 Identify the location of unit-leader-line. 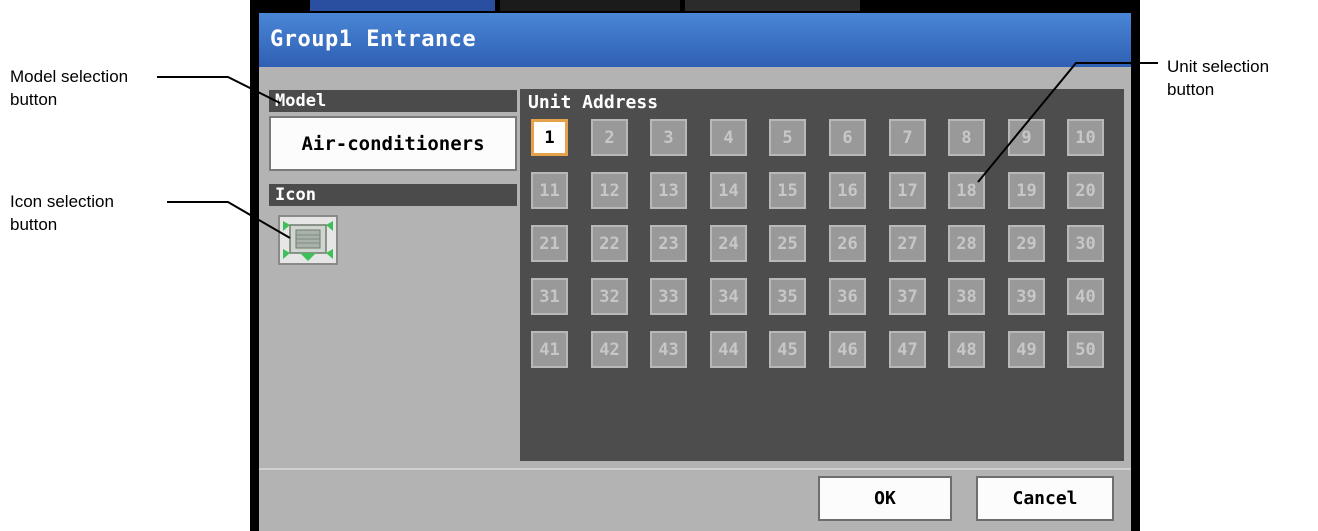
(1067, 122).